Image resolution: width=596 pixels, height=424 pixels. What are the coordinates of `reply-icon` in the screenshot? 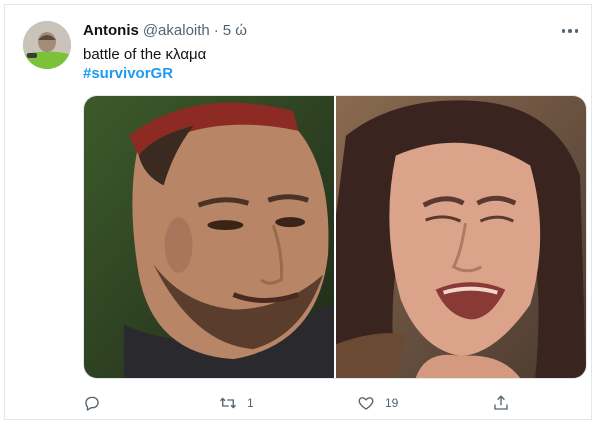 It's located at (92, 403).